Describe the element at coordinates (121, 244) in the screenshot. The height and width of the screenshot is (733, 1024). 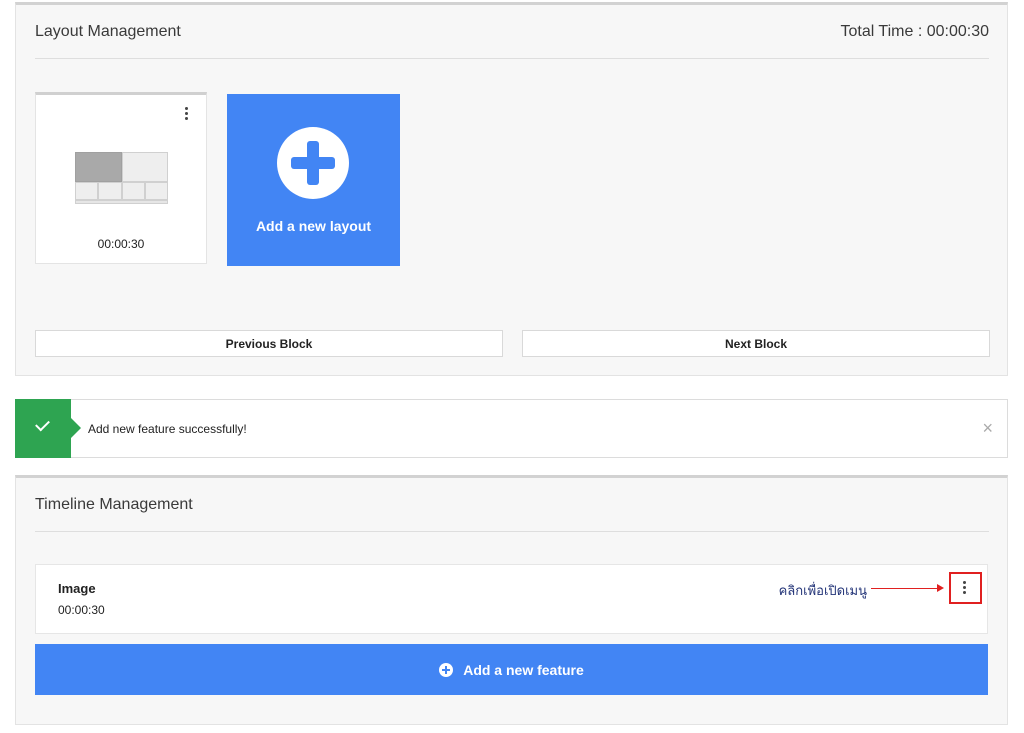
I see `layout-card-time: 00:00:30` at that location.